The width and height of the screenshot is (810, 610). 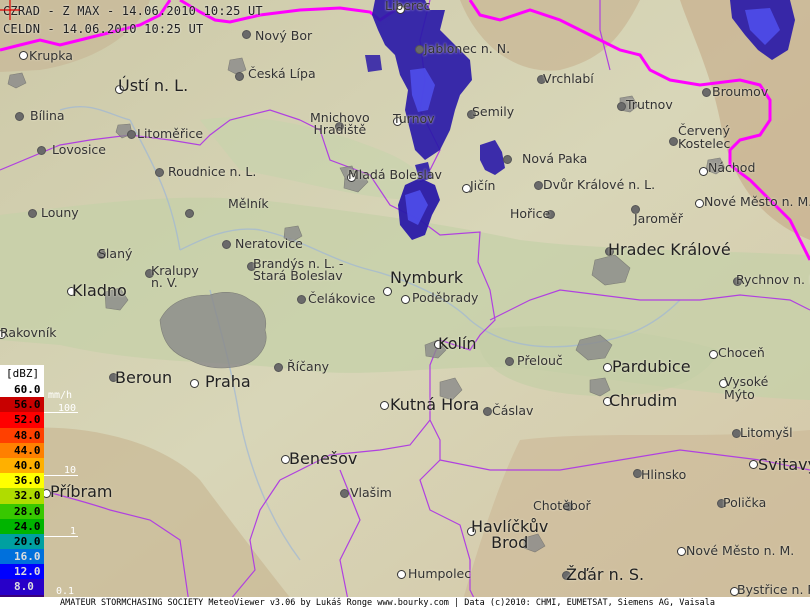 I want to click on place-label-benesov: Benešov, so click(x=323, y=458).